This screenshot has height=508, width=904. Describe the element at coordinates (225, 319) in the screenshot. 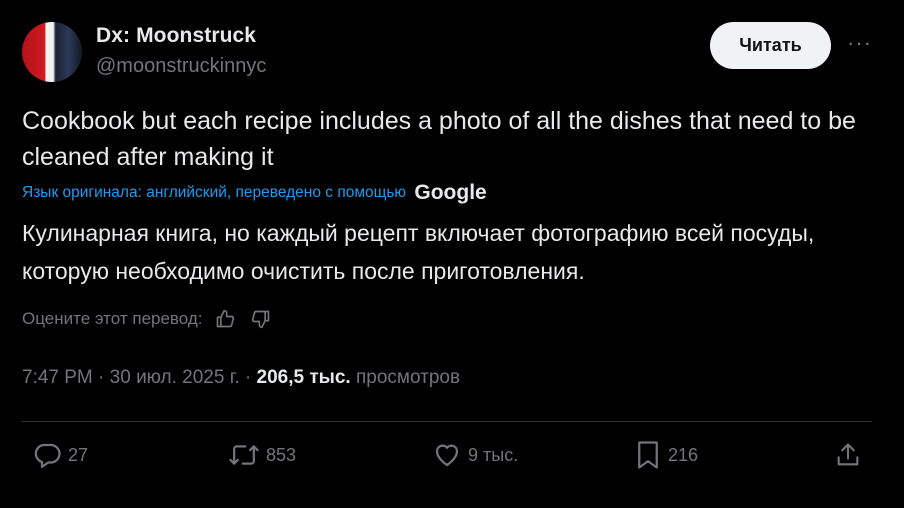

I see `thumb-up-icon` at that location.